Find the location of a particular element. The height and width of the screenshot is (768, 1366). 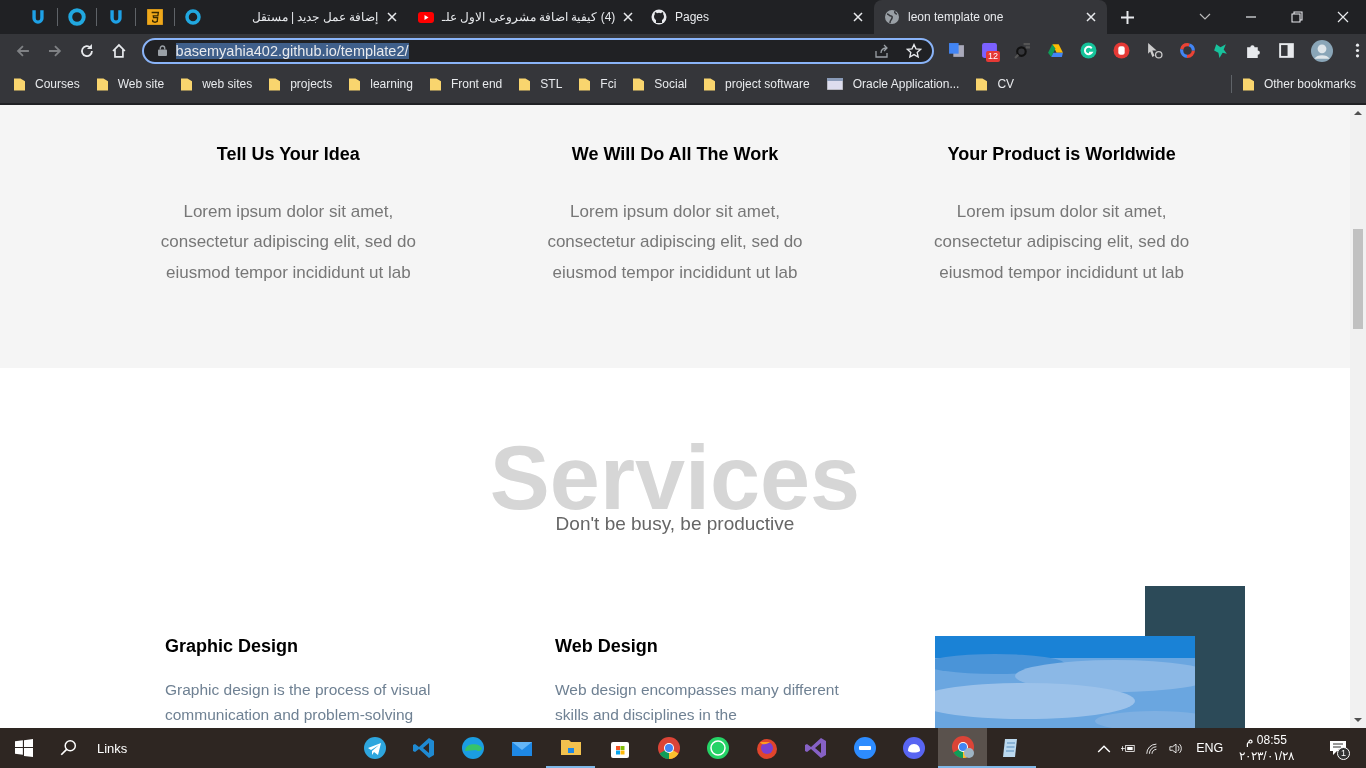

browser-tab: Pages is located at coordinates (757, 17).